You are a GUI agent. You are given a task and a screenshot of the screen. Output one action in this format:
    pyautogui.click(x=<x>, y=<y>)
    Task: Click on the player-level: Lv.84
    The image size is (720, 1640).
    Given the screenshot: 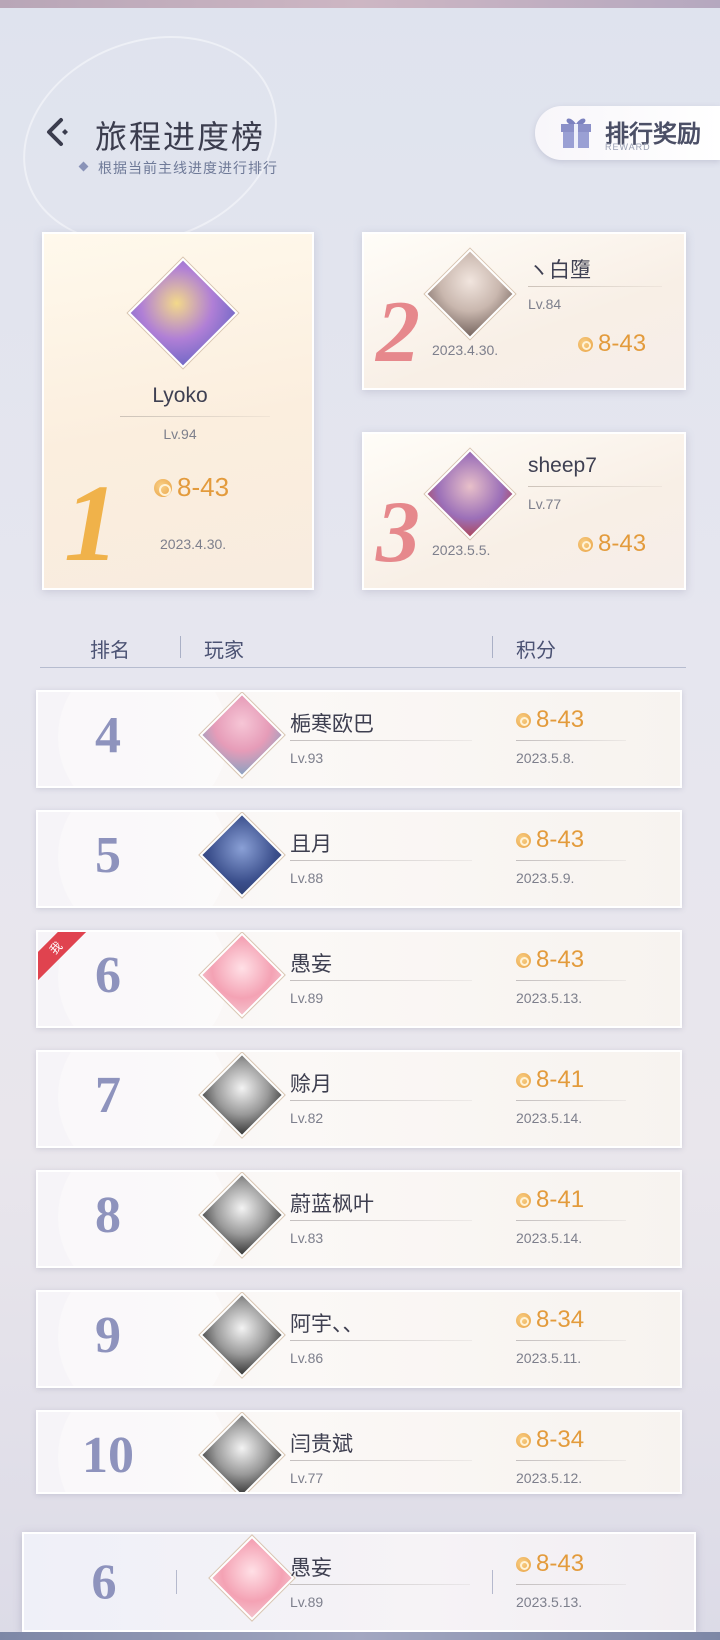 What is the action you would take?
    pyautogui.click(x=545, y=304)
    